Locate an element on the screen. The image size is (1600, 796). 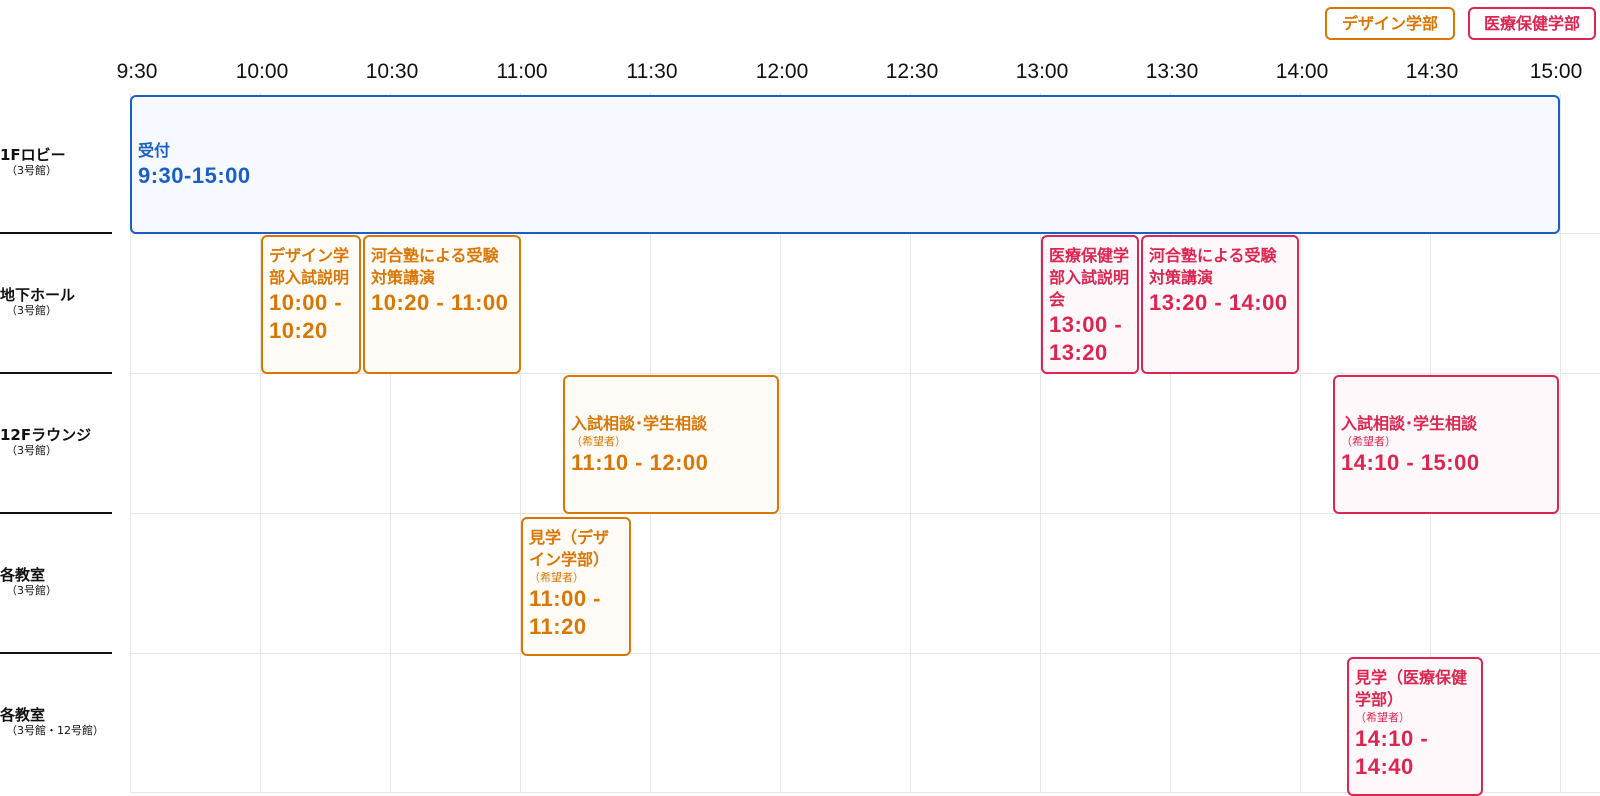
event-time: 11:00 - 11:20 is located at coordinates (565, 612).